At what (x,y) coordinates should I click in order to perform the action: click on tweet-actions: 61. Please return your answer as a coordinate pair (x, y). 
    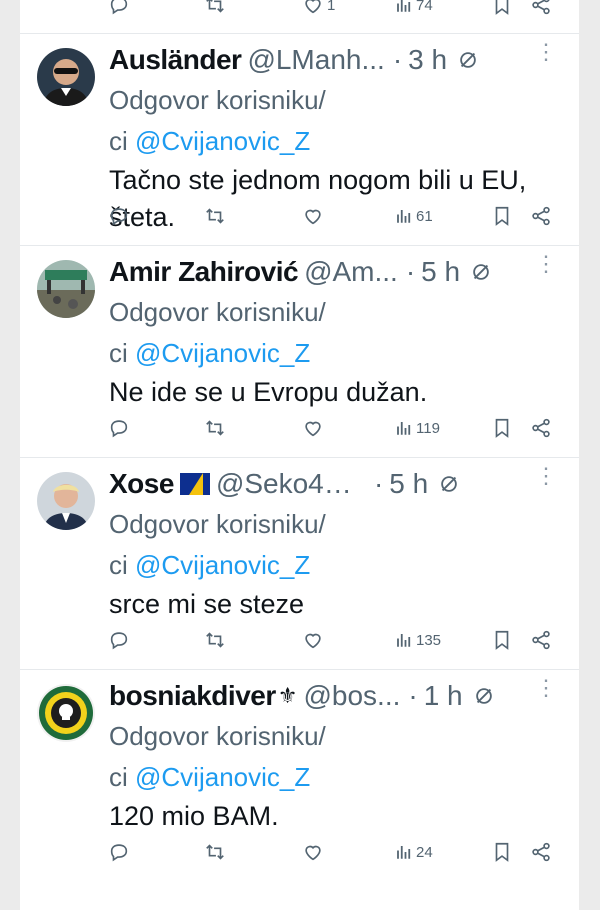
    Looking at the image, I should click on (299, 216).